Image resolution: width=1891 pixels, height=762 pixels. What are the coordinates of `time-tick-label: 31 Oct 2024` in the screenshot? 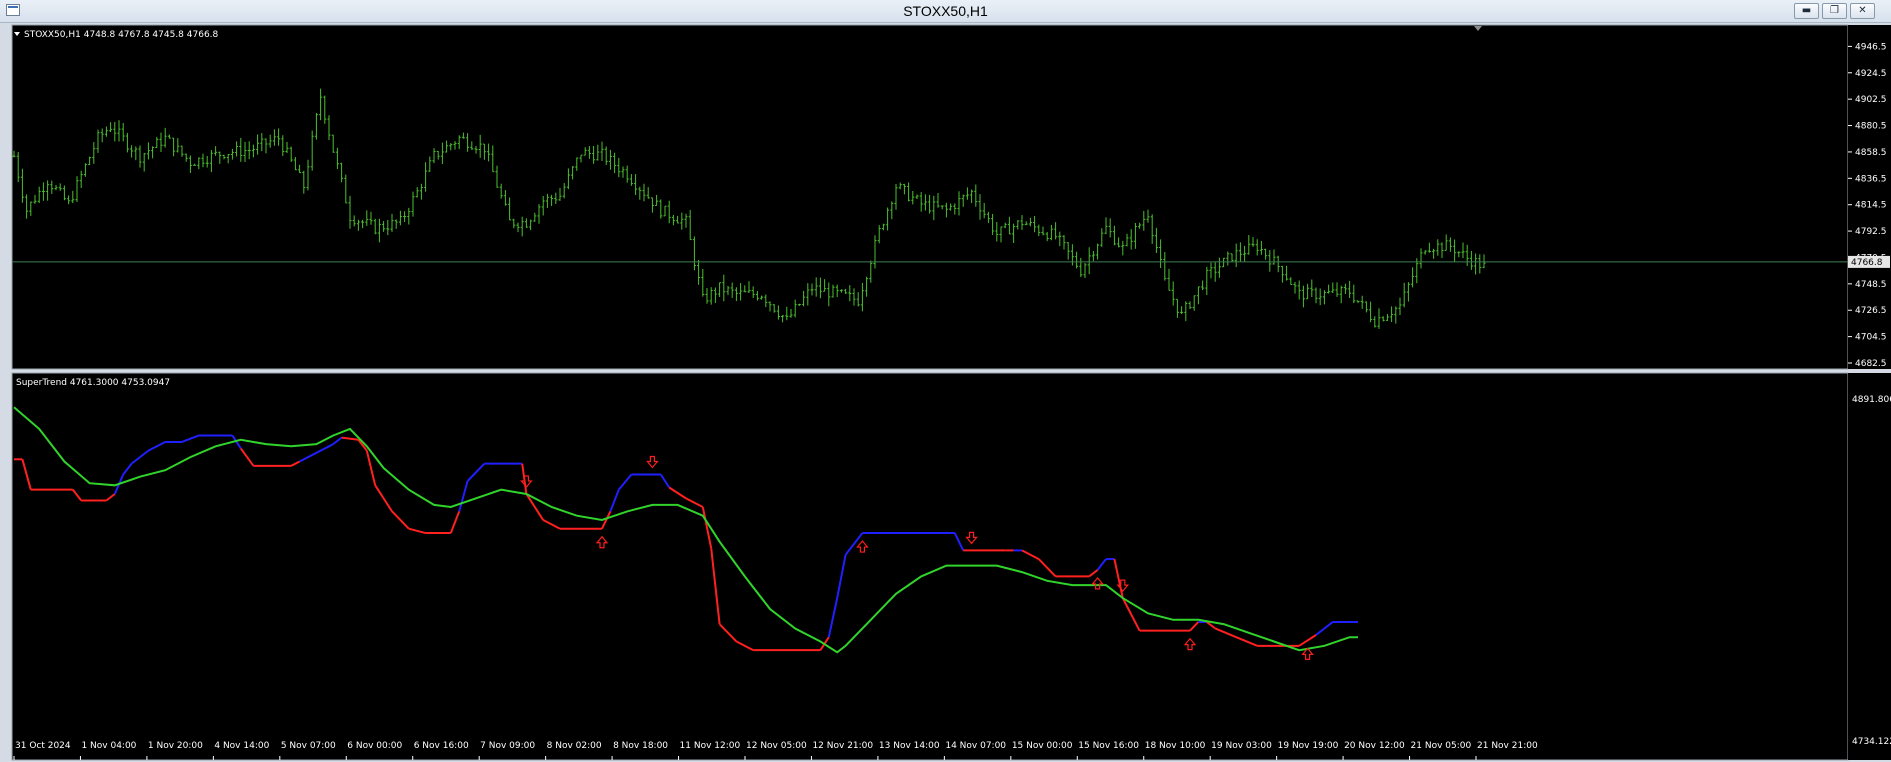 It's located at (43, 746).